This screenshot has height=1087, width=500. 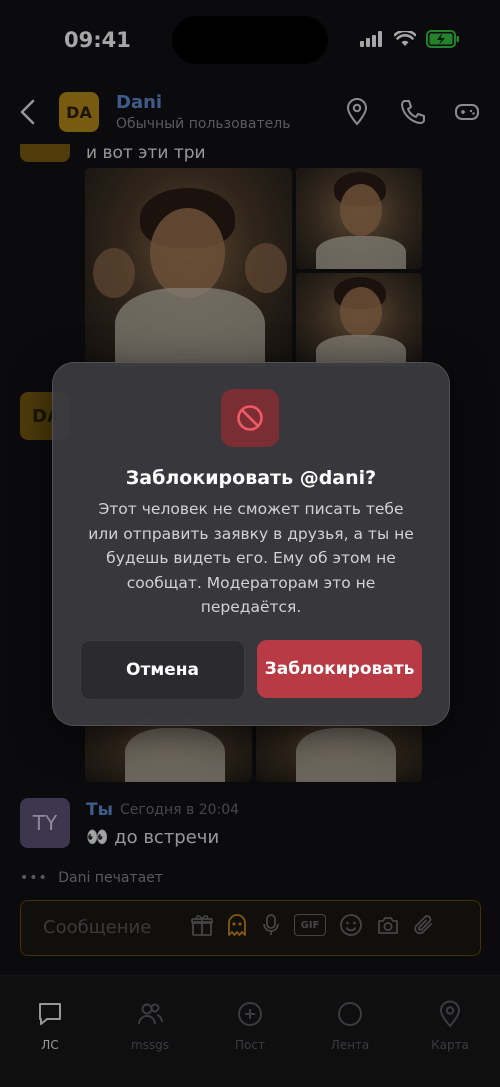 What do you see at coordinates (162, 670) in the screenshot?
I see `cancel-button: Отмена` at bounding box center [162, 670].